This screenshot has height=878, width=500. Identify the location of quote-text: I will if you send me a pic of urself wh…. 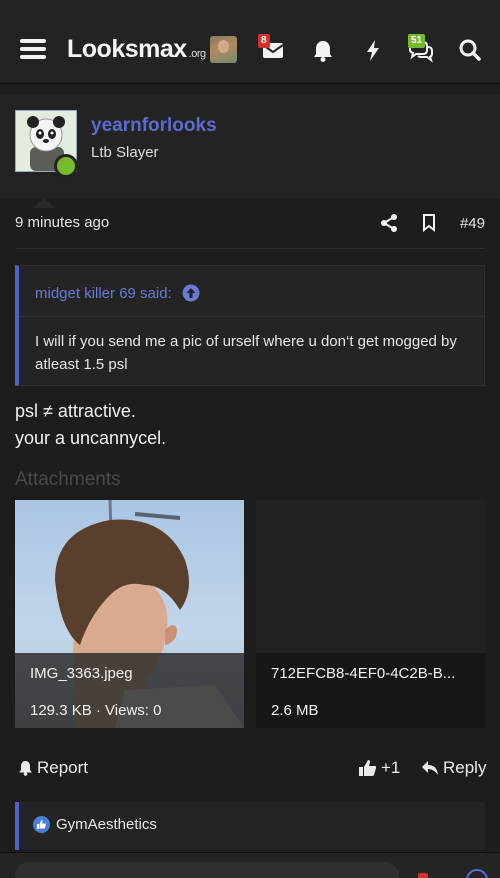
(246, 353).